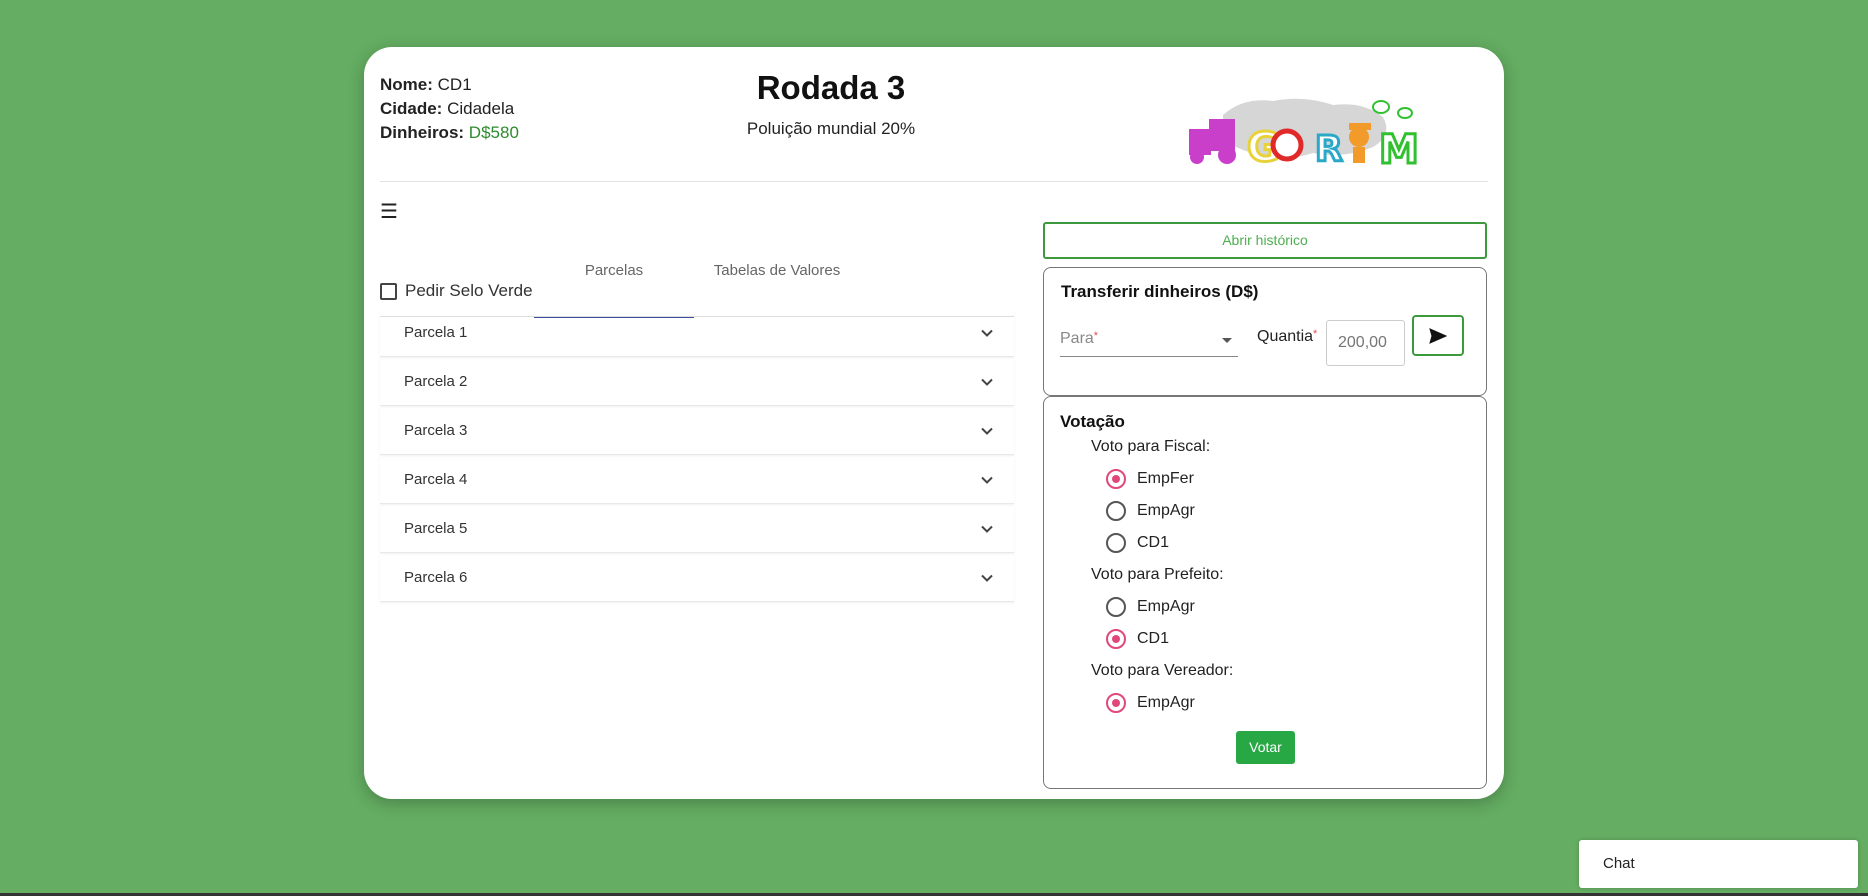  What do you see at coordinates (469, 290) in the screenshot?
I see `selo-verde-label: Pedir Selo Verde` at bounding box center [469, 290].